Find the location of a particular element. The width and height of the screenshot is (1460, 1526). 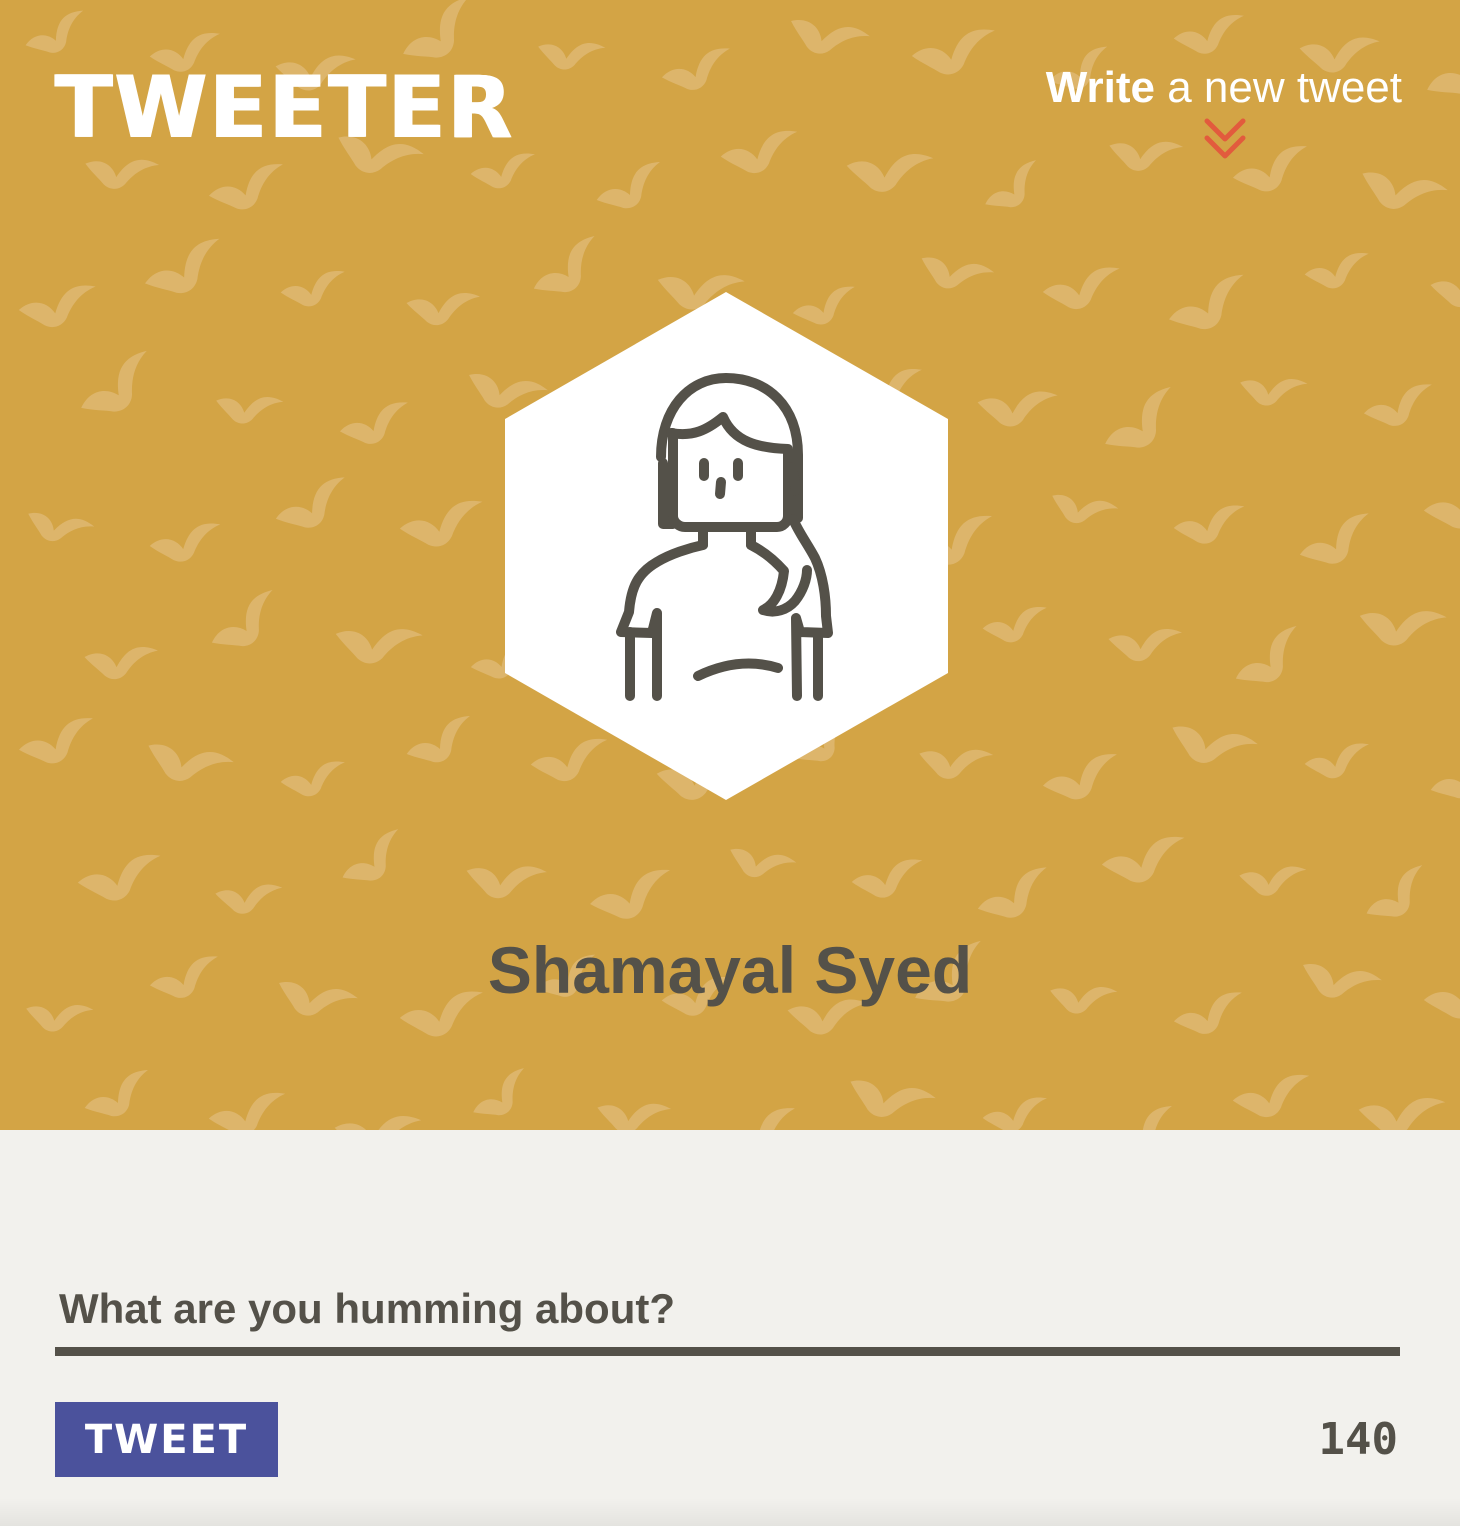

bottom-shadow is located at coordinates (730, 1512).